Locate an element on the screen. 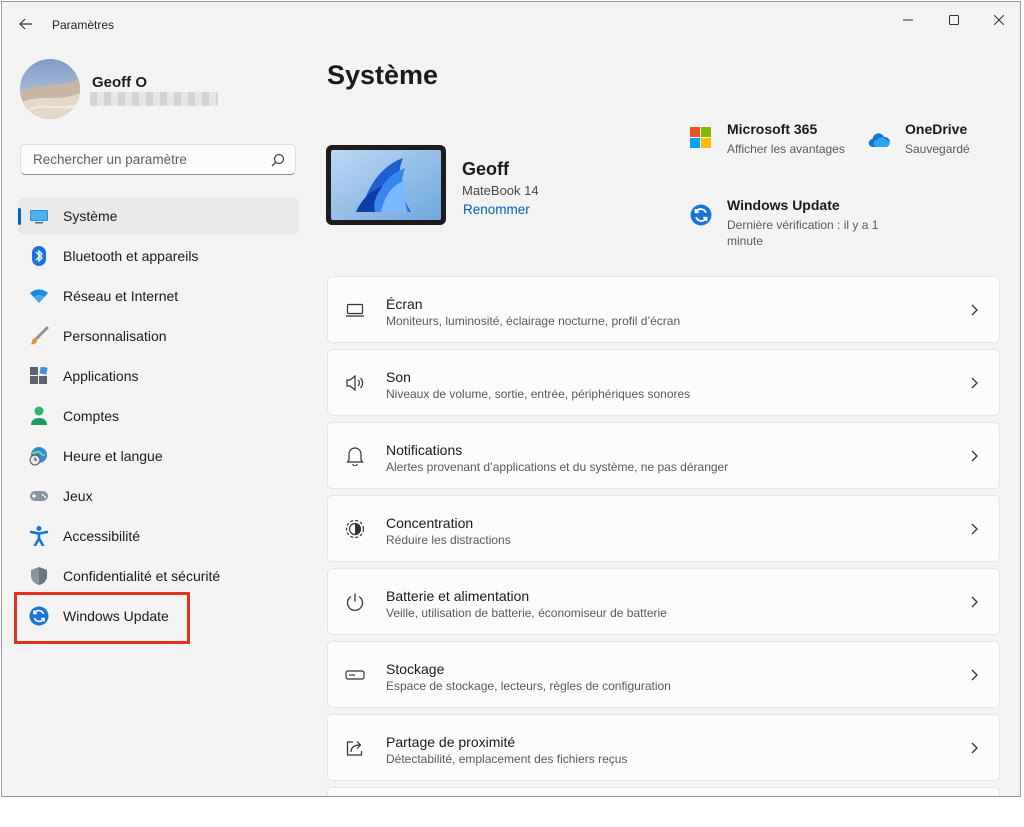  page-title: Système is located at coordinates (383, 75).